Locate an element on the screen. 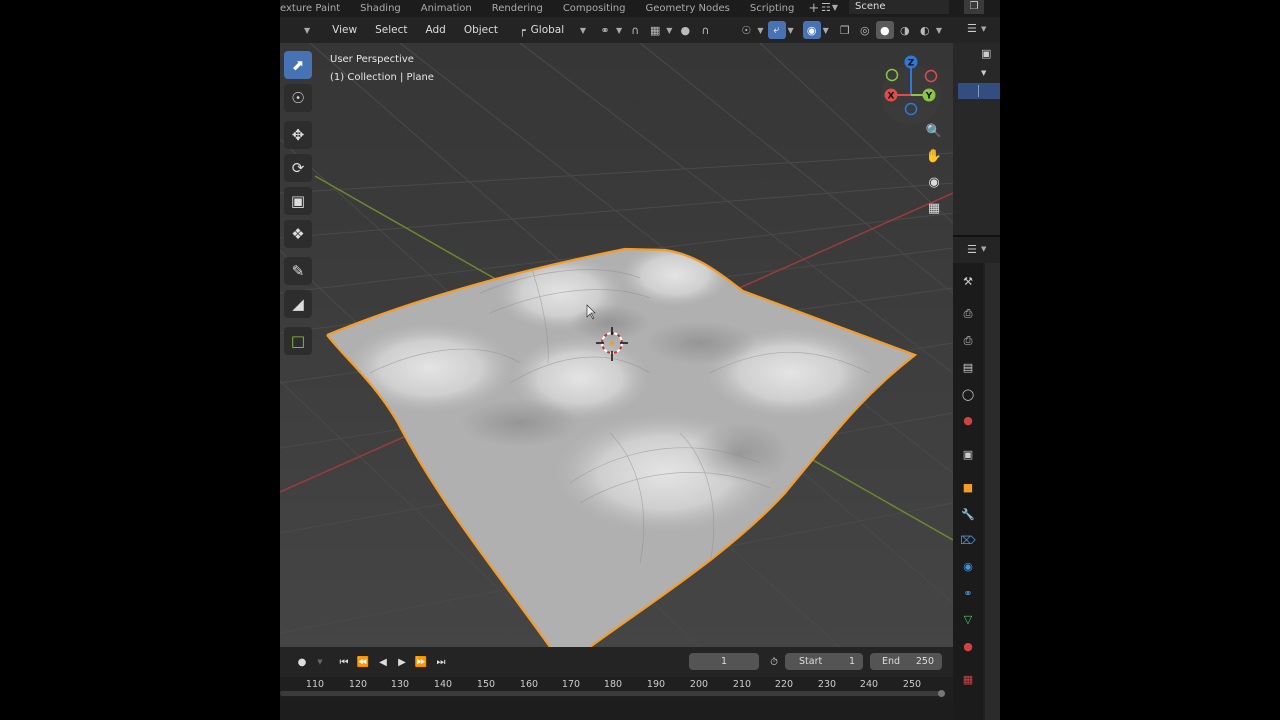  outliner-selected-row is located at coordinates (979, 91).